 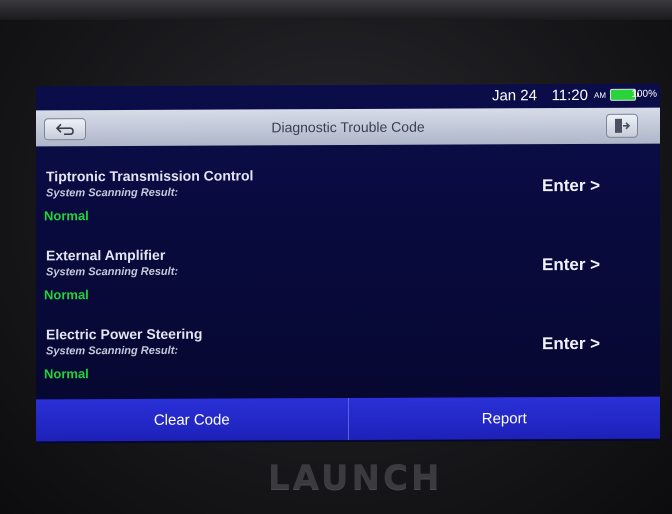 I want to click on system-name: Tiptronic Transmission Control, so click(x=150, y=176).